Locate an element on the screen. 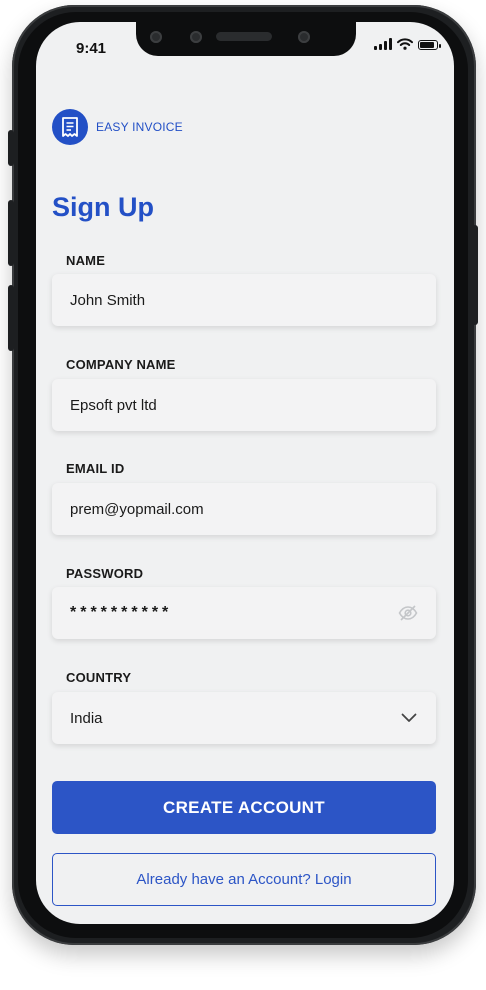 The width and height of the screenshot is (486, 990). volume-down-button is located at coordinates (11, 318).